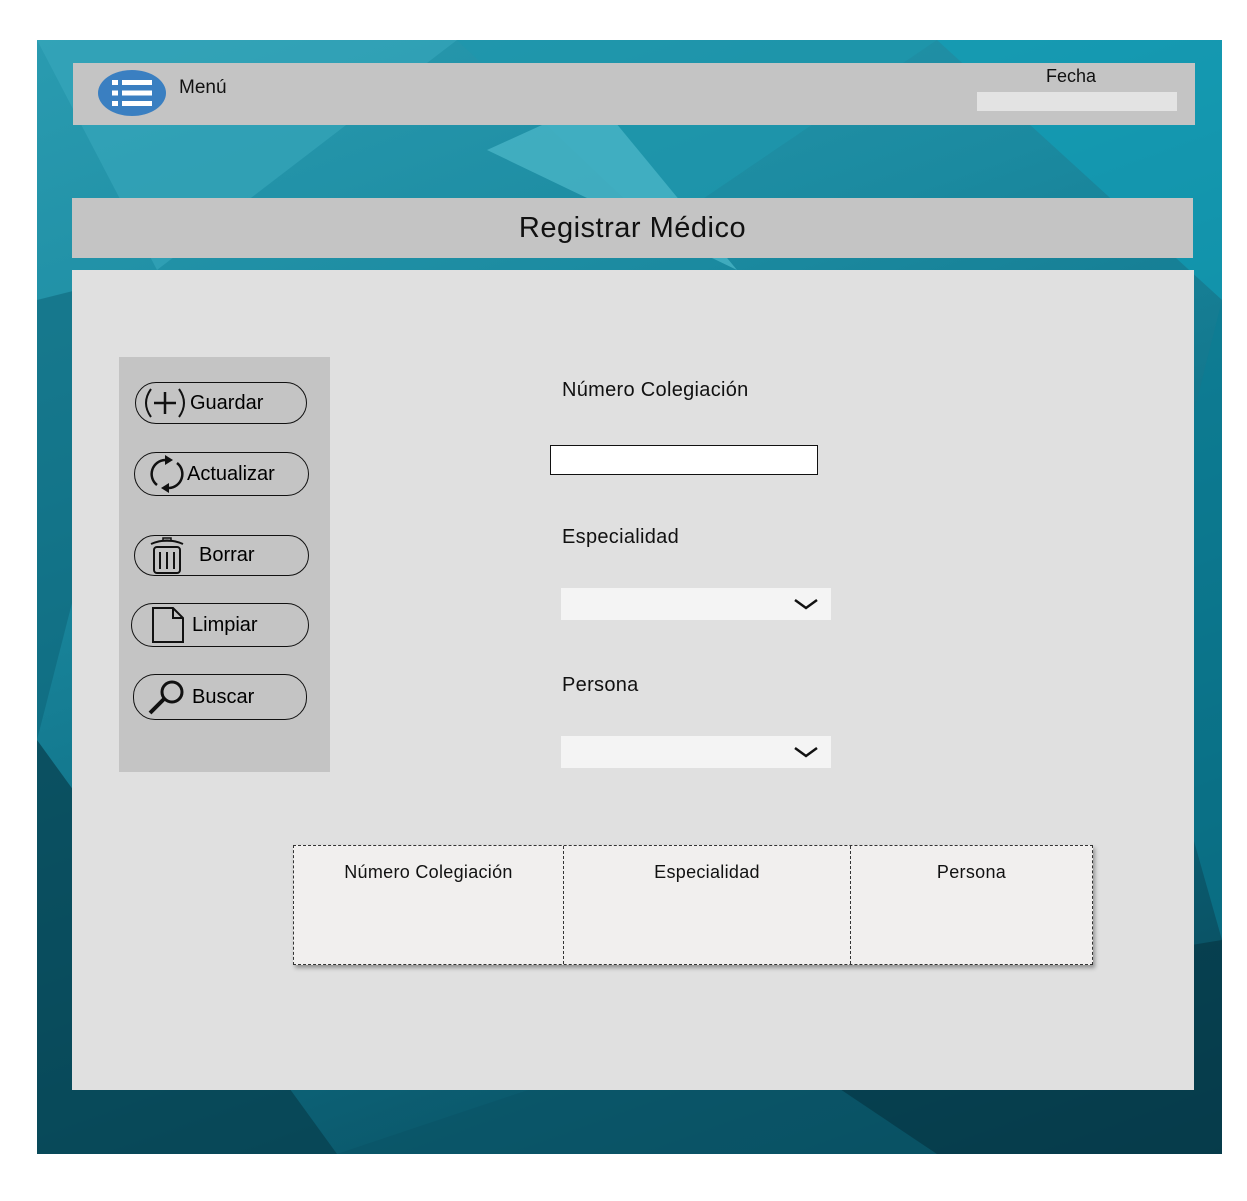 This screenshot has height=1201, width=1247. Describe the element at coordinates (168, 625) in the screenshot. I see `new-file-icon` at that location.